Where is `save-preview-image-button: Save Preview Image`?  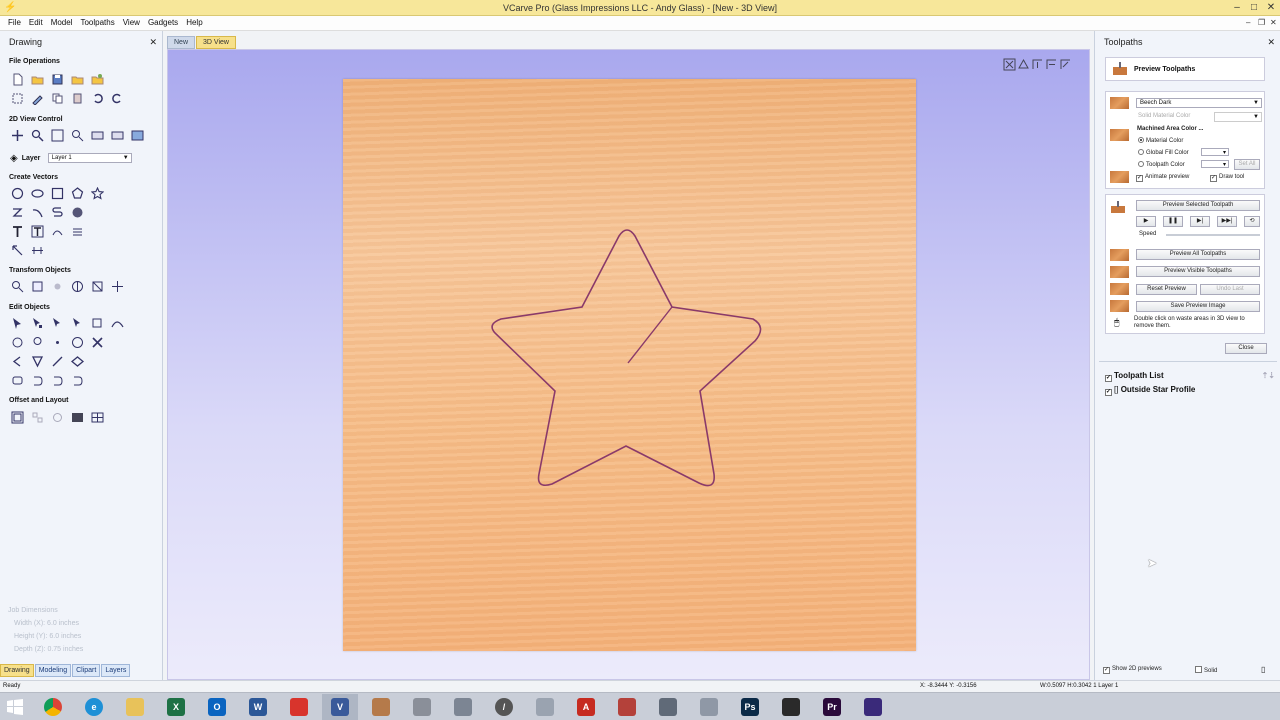
save-preview-image-button: Save Preview Image is located at coordinates (1198, 306).